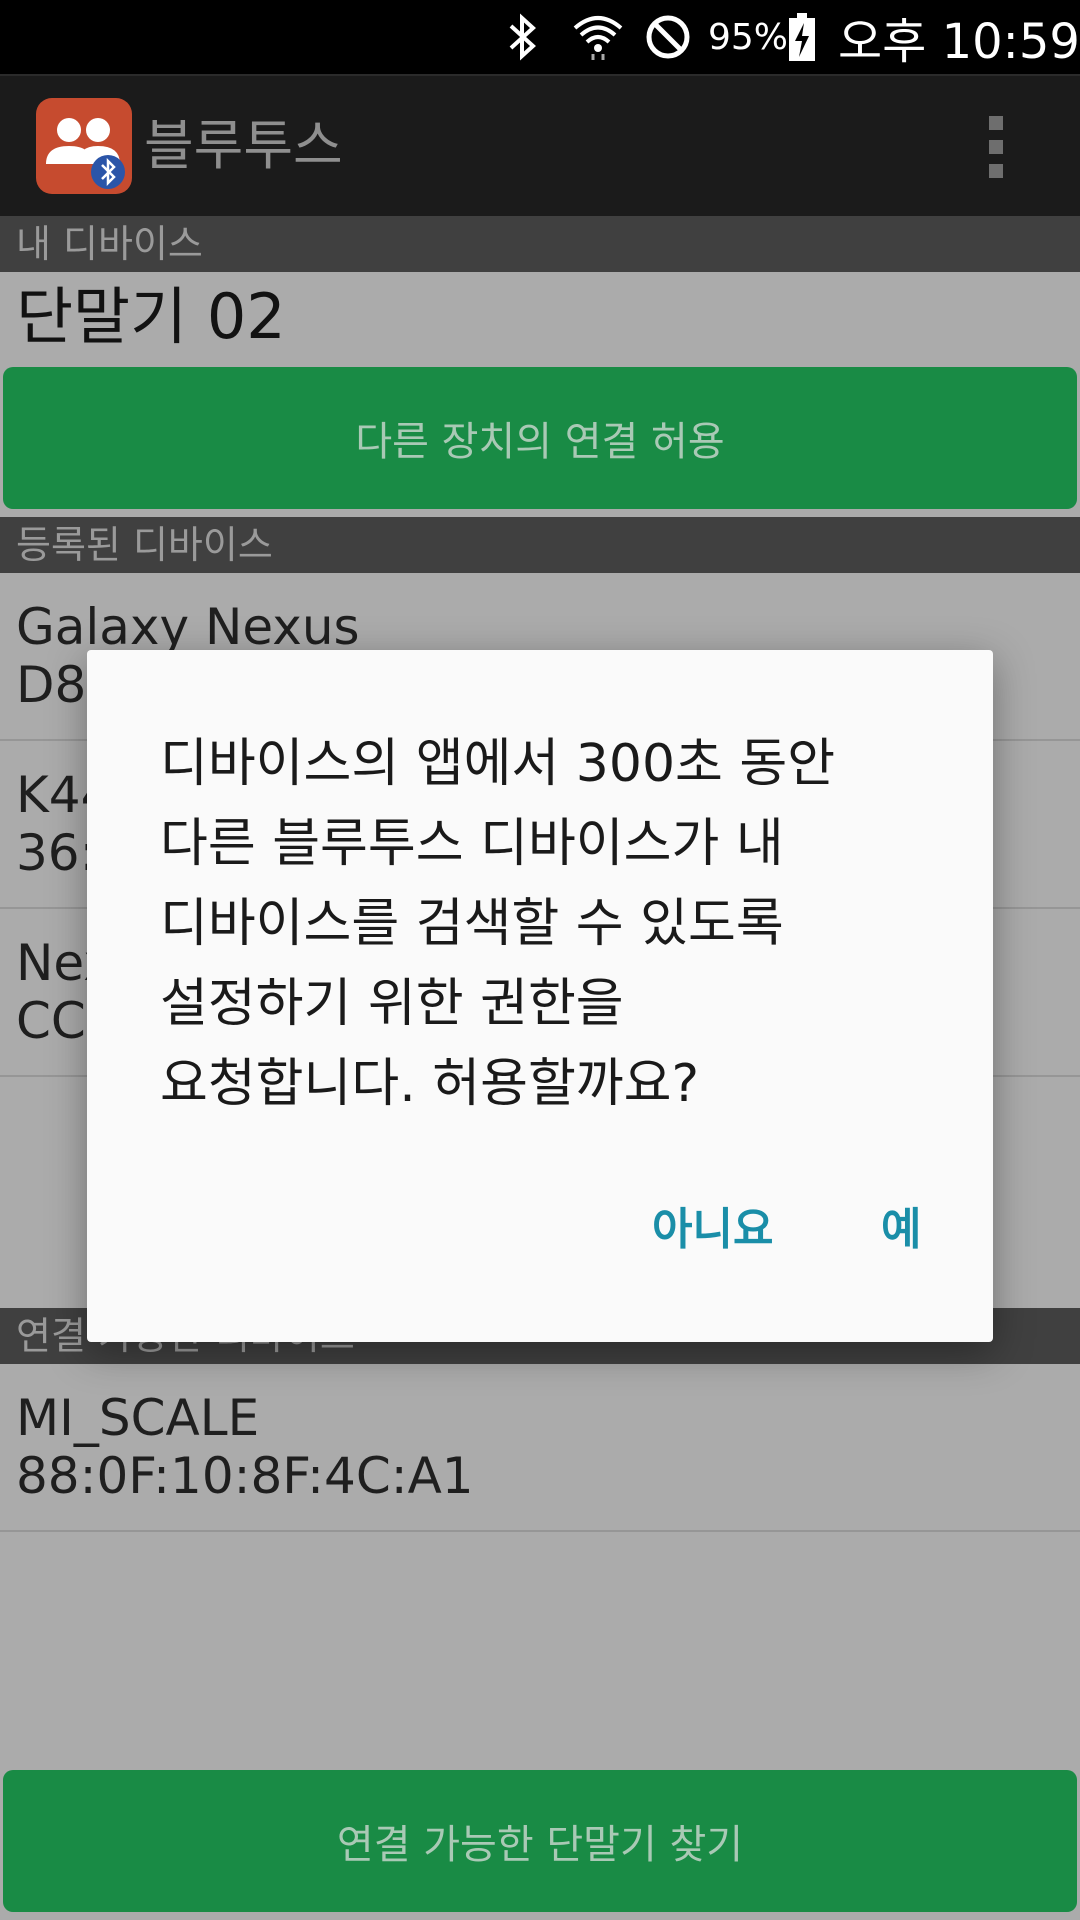 This screenshot has height=1920, width=1080. What do you see at coordinates (523, 37) in the screenshot?
I see `bluetooth-icon` at bounding box center [523, 37].